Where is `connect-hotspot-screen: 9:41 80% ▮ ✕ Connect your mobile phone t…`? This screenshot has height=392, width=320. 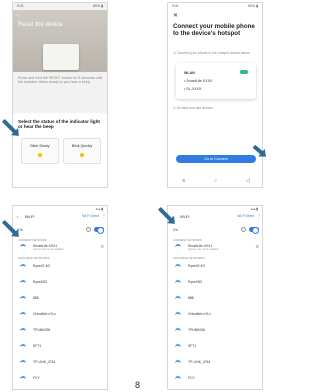
connect-hotspot-screen: 9:41 80% ▮ ✕ Connect your mobile phone t… is located at coordinates (215, 95).